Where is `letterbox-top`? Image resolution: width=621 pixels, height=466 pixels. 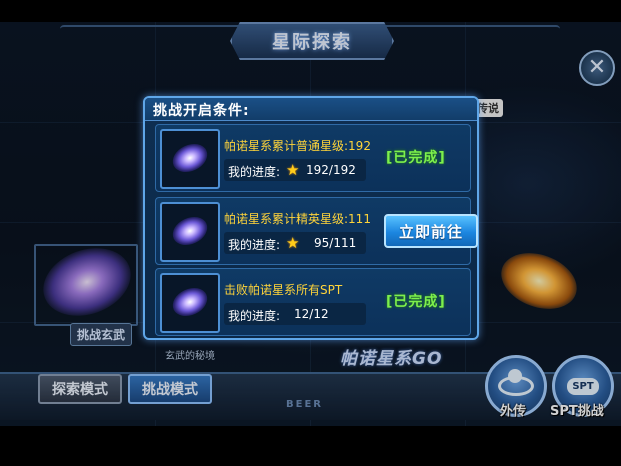 letterbox-top is located at coordinates (310, 11).